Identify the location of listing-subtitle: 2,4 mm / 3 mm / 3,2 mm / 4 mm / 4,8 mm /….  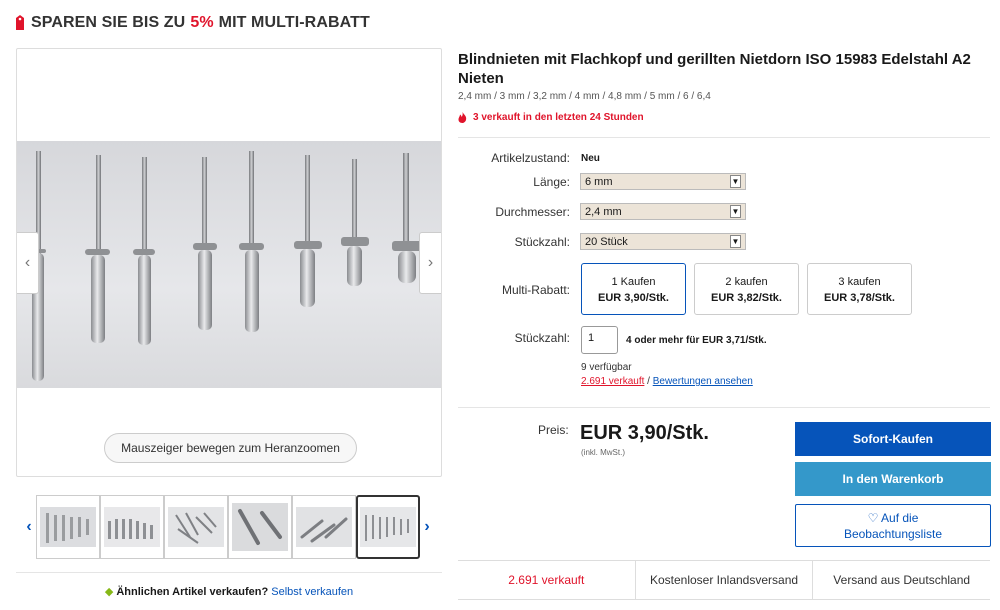
(584, 96).